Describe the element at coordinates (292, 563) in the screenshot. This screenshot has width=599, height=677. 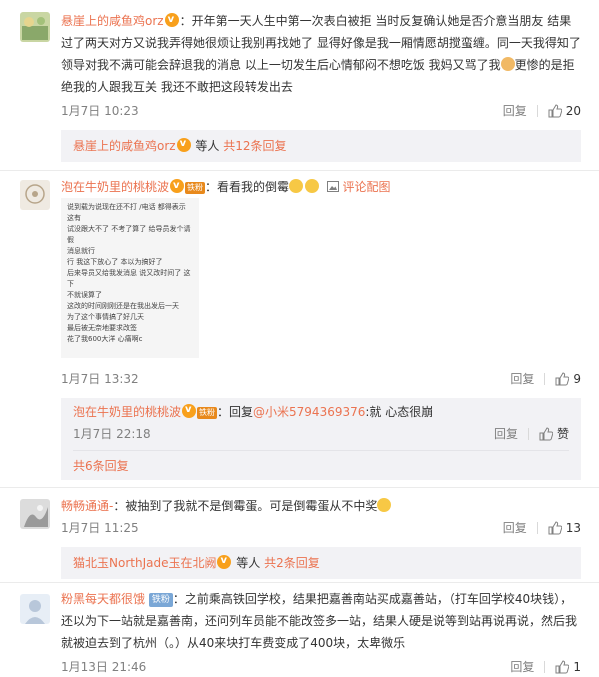
I see `view-all-replies-link: 共2条回复` at that location.